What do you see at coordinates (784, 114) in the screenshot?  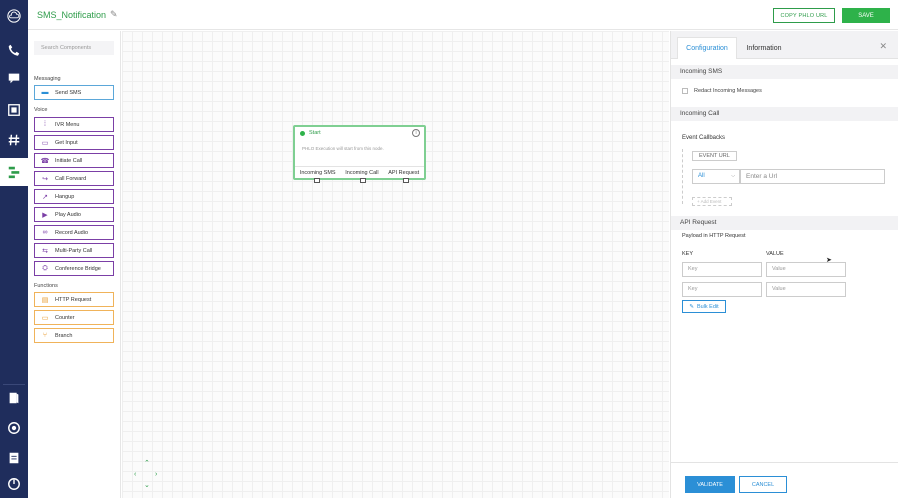 I see `incoming-call-header: Incoming Call` at bounding box center [784, 114].